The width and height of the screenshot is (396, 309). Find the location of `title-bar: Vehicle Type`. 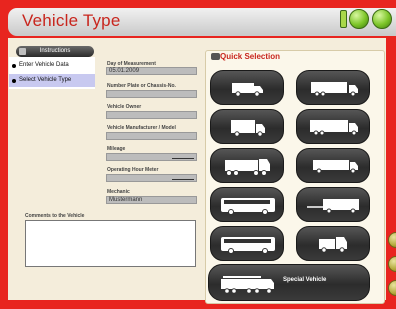

title-bar: Vehicle Type is located at coordinates (202, 22).